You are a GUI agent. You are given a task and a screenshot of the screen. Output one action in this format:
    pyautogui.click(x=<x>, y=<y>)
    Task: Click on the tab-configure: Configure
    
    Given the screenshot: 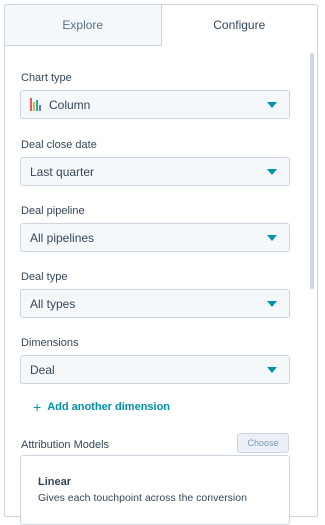 What is the action you would take?
    pyautogui.click(x=239, y=25)
    